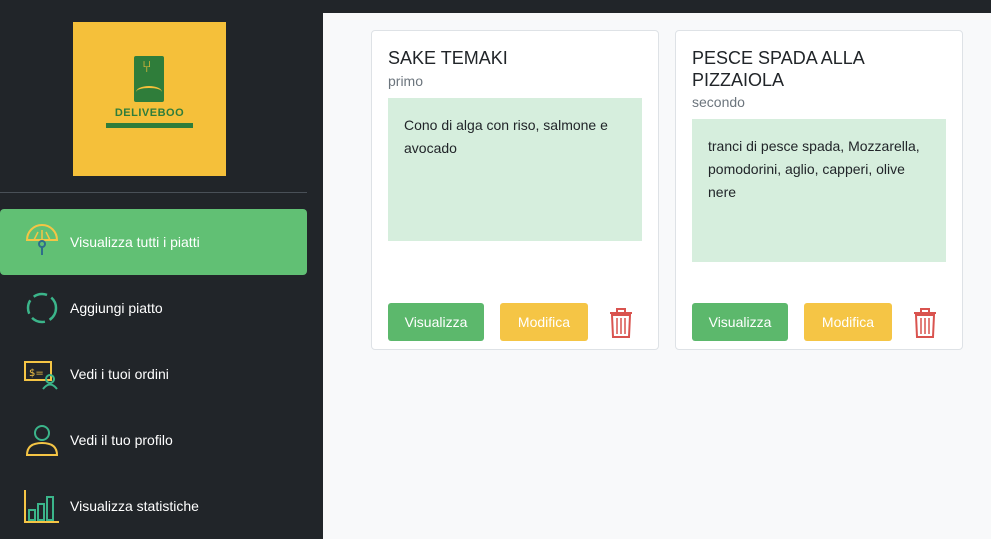 This screenshot has width=991, height=539. What do you see at coordinates (406, 81) in the screenshot?
I see `dish-course: primo` at bounding box center [406, 81].